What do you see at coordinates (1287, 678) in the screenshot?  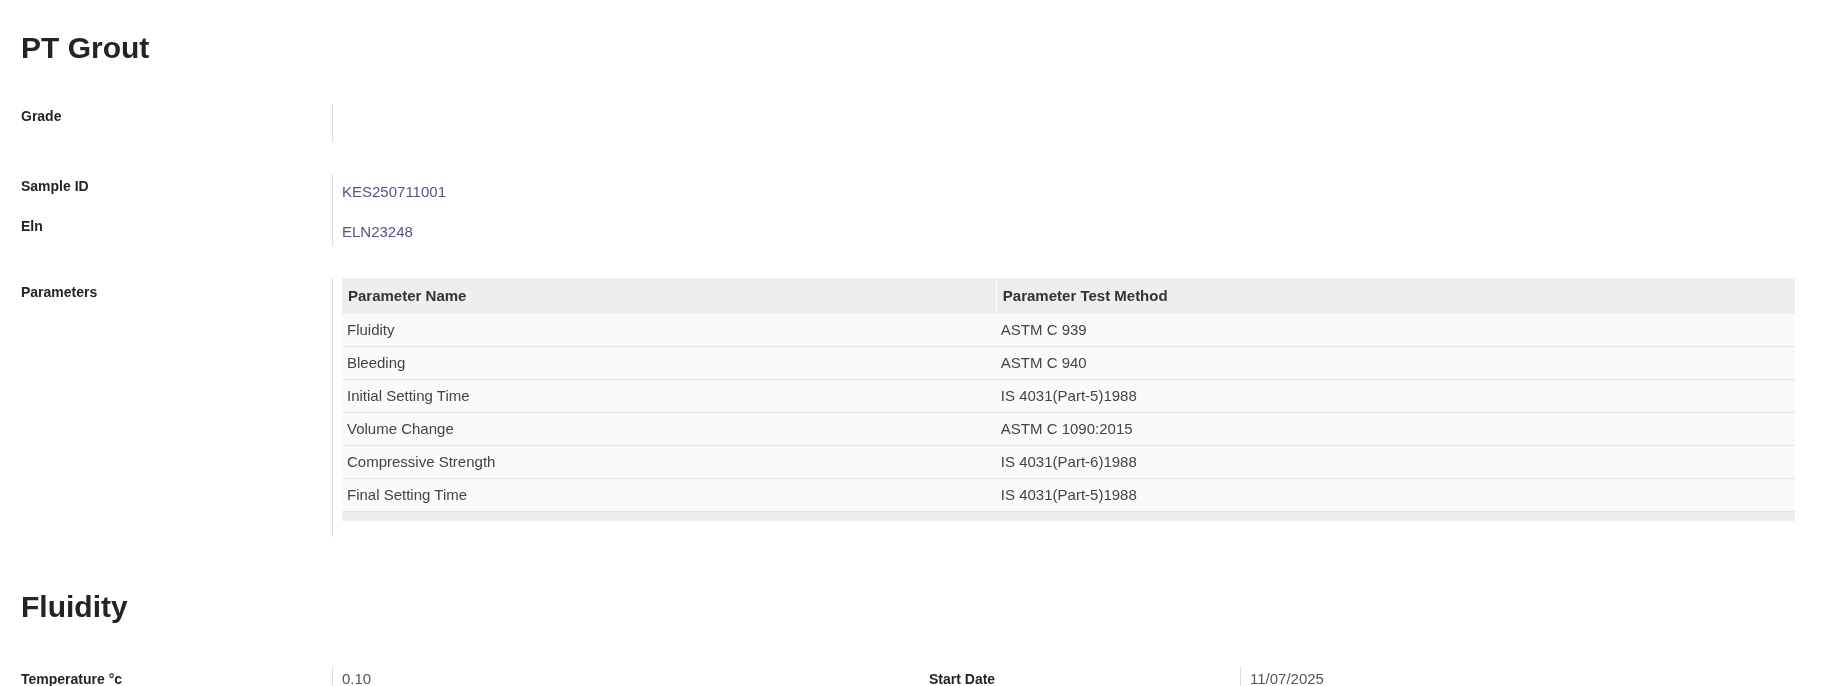 I see `field-value: 11/07/2025` at bounding box center [1287, 678].